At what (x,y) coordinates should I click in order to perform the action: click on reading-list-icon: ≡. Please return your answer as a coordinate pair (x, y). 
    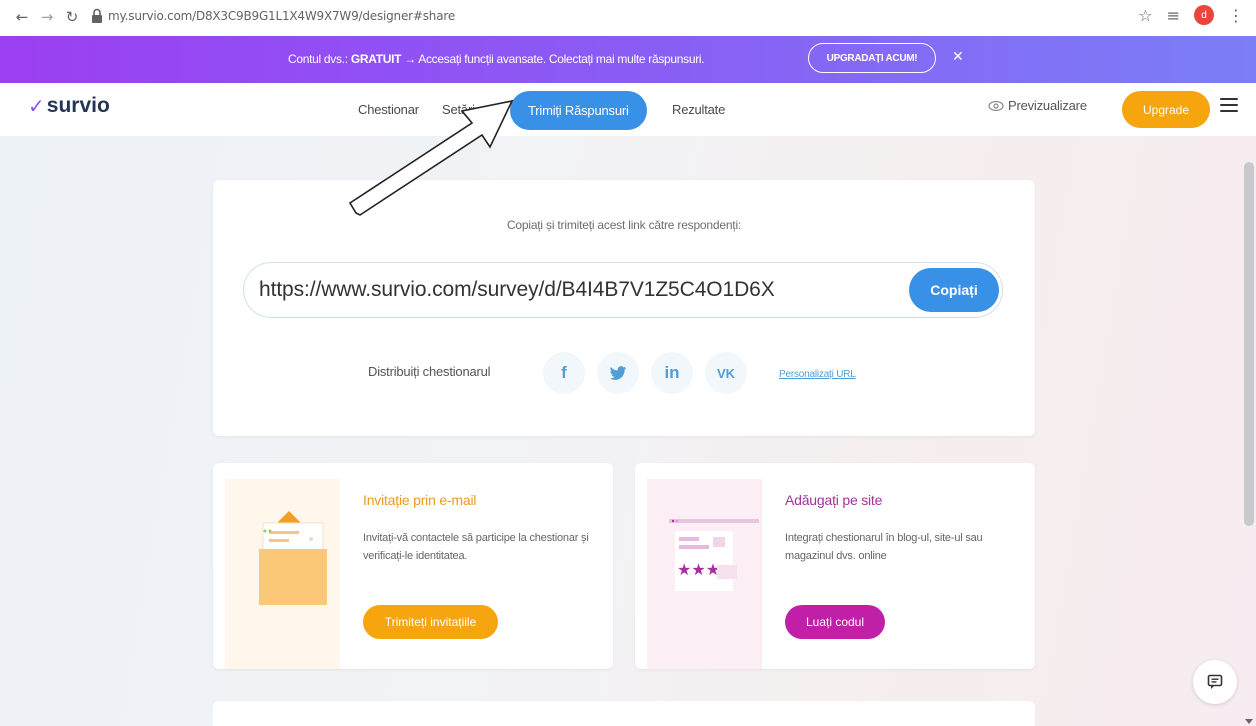
    Looking at the image, I should click on (1173, 15).